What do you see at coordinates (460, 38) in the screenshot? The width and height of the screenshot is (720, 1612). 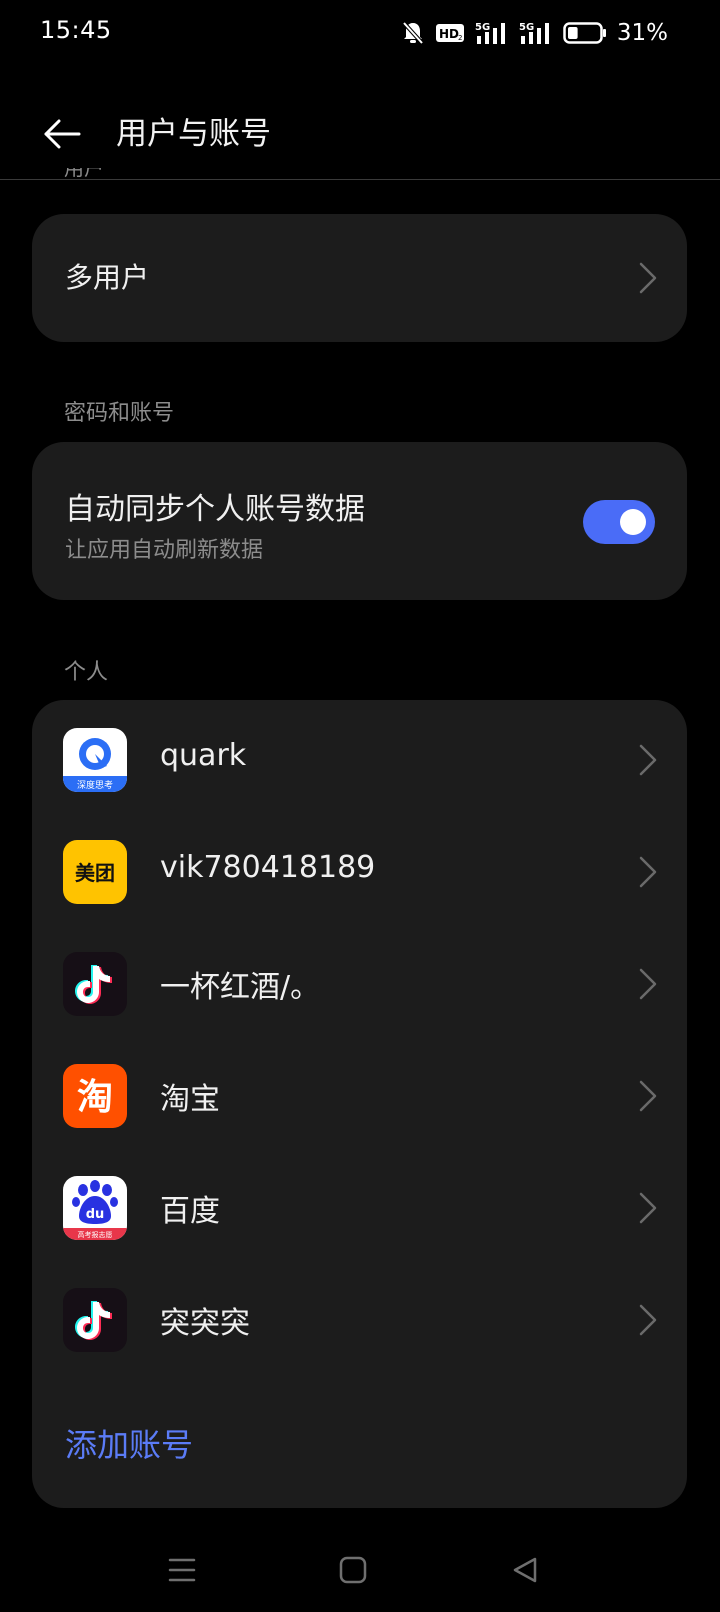 I see `svg-text: 2` at bounding box center [460, 38].